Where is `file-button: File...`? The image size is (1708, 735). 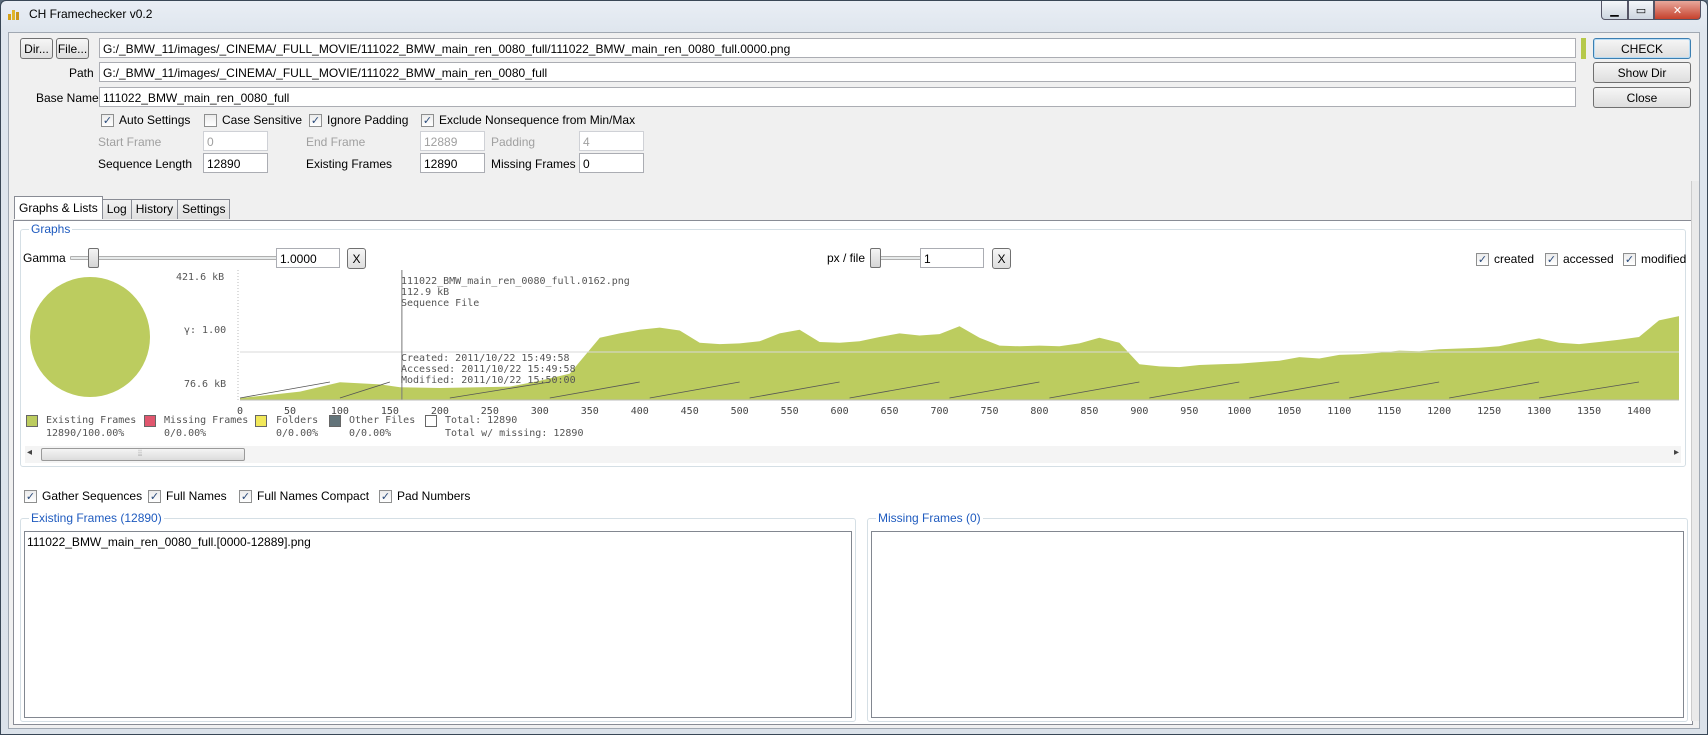 file-button: File... is located at coordinates (72, 48).